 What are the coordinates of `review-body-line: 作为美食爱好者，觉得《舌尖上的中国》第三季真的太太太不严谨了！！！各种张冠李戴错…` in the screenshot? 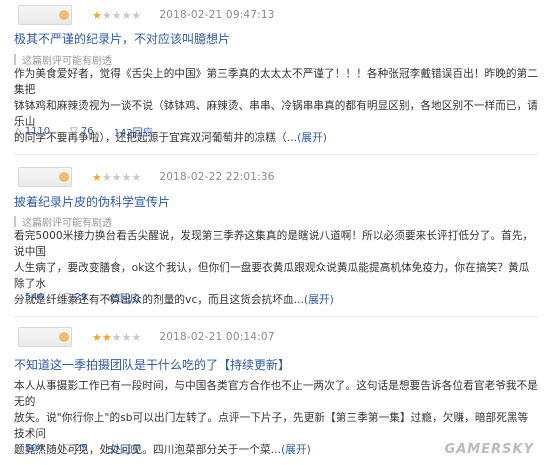 It's located at (276, 82).